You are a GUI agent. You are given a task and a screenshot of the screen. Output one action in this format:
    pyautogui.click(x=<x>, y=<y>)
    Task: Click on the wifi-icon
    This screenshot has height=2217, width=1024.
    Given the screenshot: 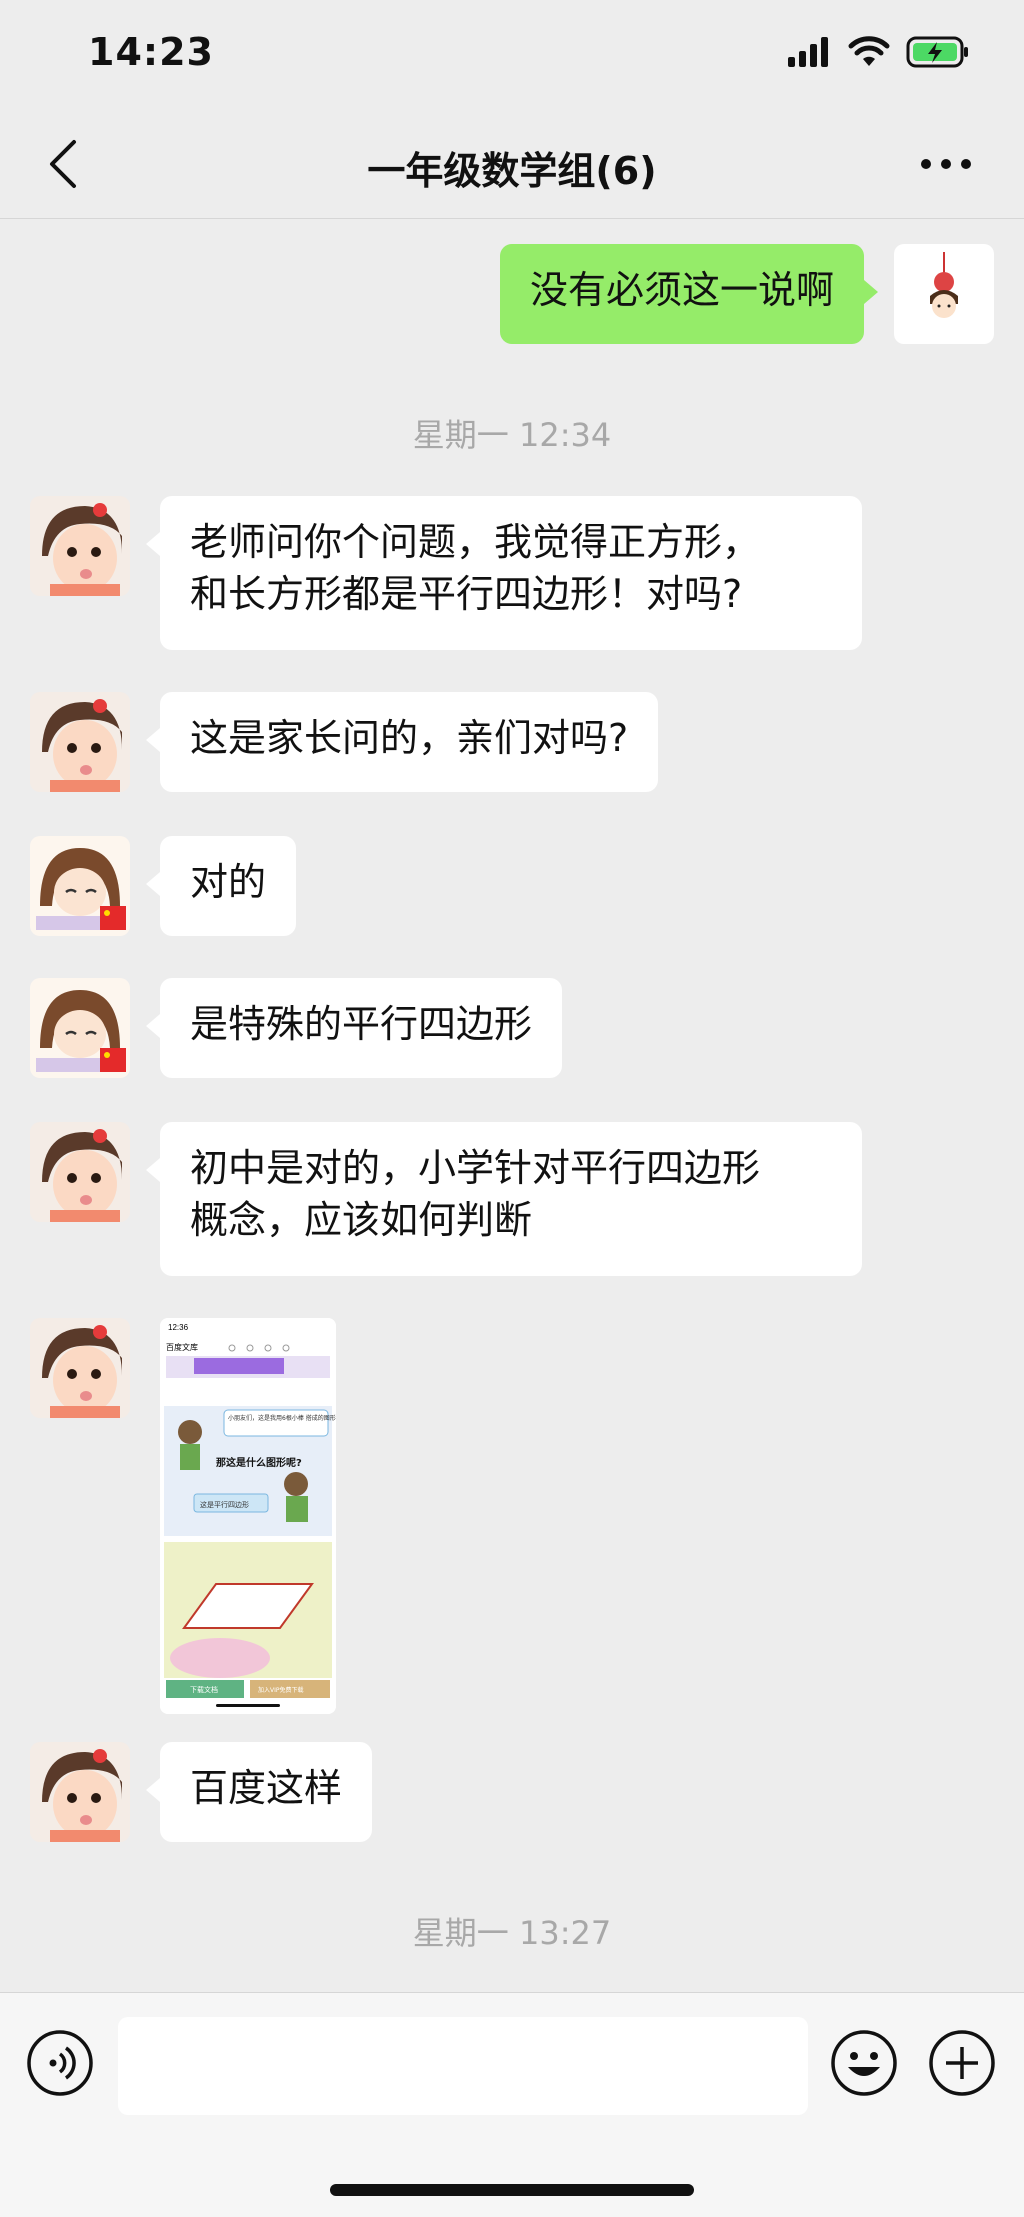 What is the action you would take?
    pyautogui.click(x=869, y=51)
    